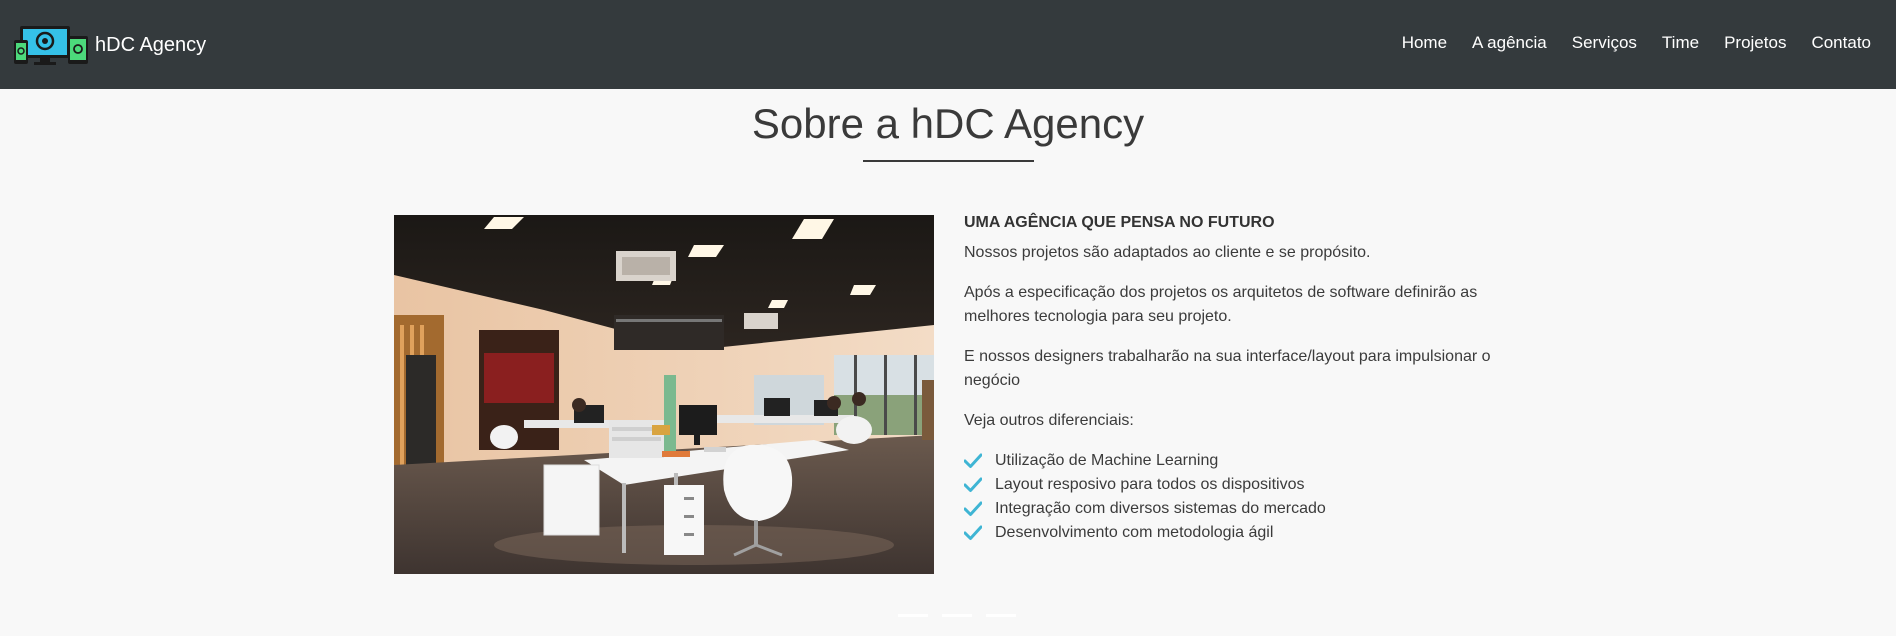 Image resolution: width=1896 pixels, height=636 pixels. What do you see at coordinates (1234, 461) in the screenshot?
I see `list-item: Utilização de Machine Learning` at bounding box center [1234, 461].